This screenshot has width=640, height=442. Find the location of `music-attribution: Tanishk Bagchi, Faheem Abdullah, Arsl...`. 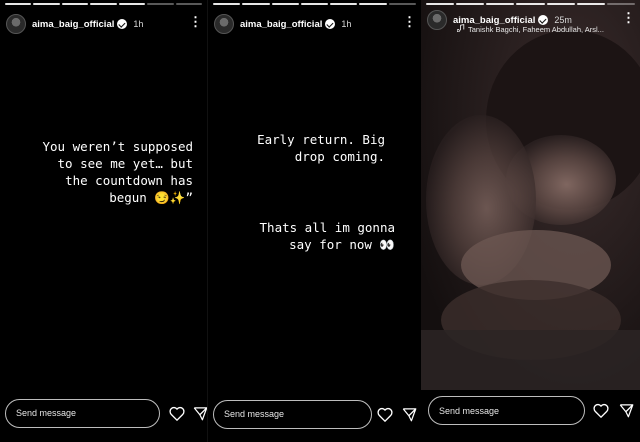

music-attribution: Tanishk Bagchi, Faheem Abdullah, Arsl... is located at coordinates (530, 29).